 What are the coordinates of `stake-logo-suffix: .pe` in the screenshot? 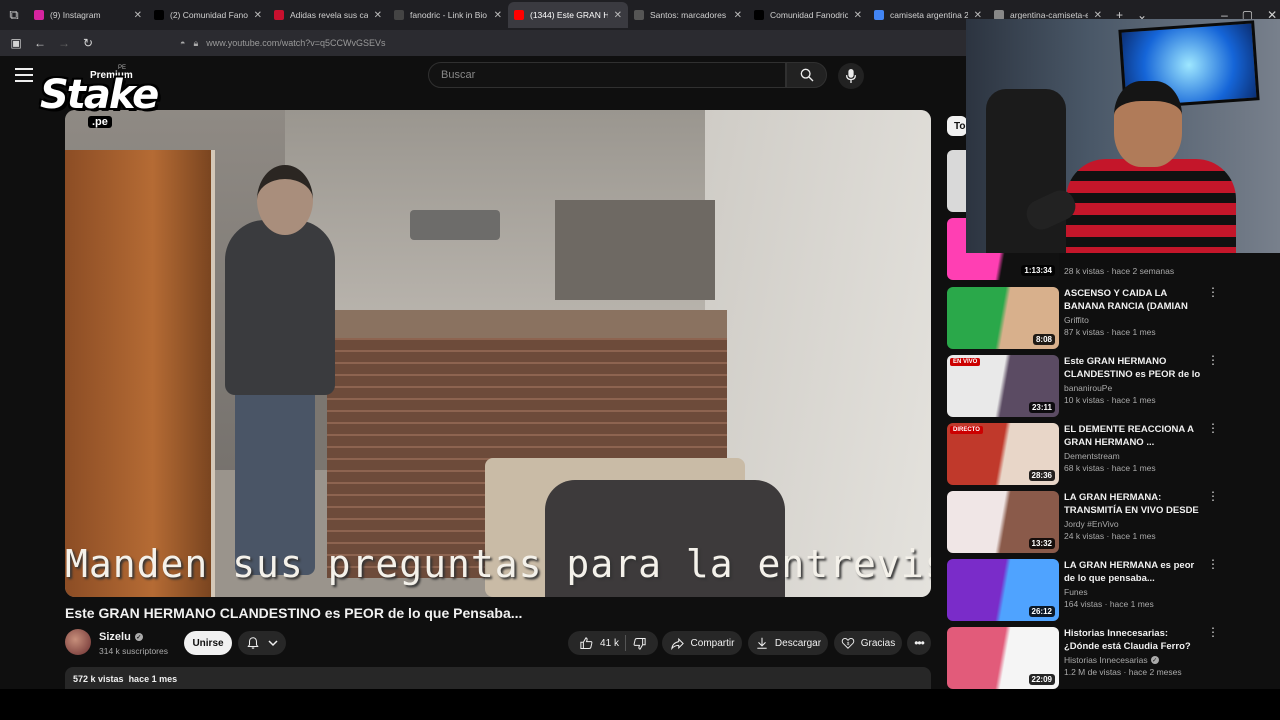 It's located at (100, 122).